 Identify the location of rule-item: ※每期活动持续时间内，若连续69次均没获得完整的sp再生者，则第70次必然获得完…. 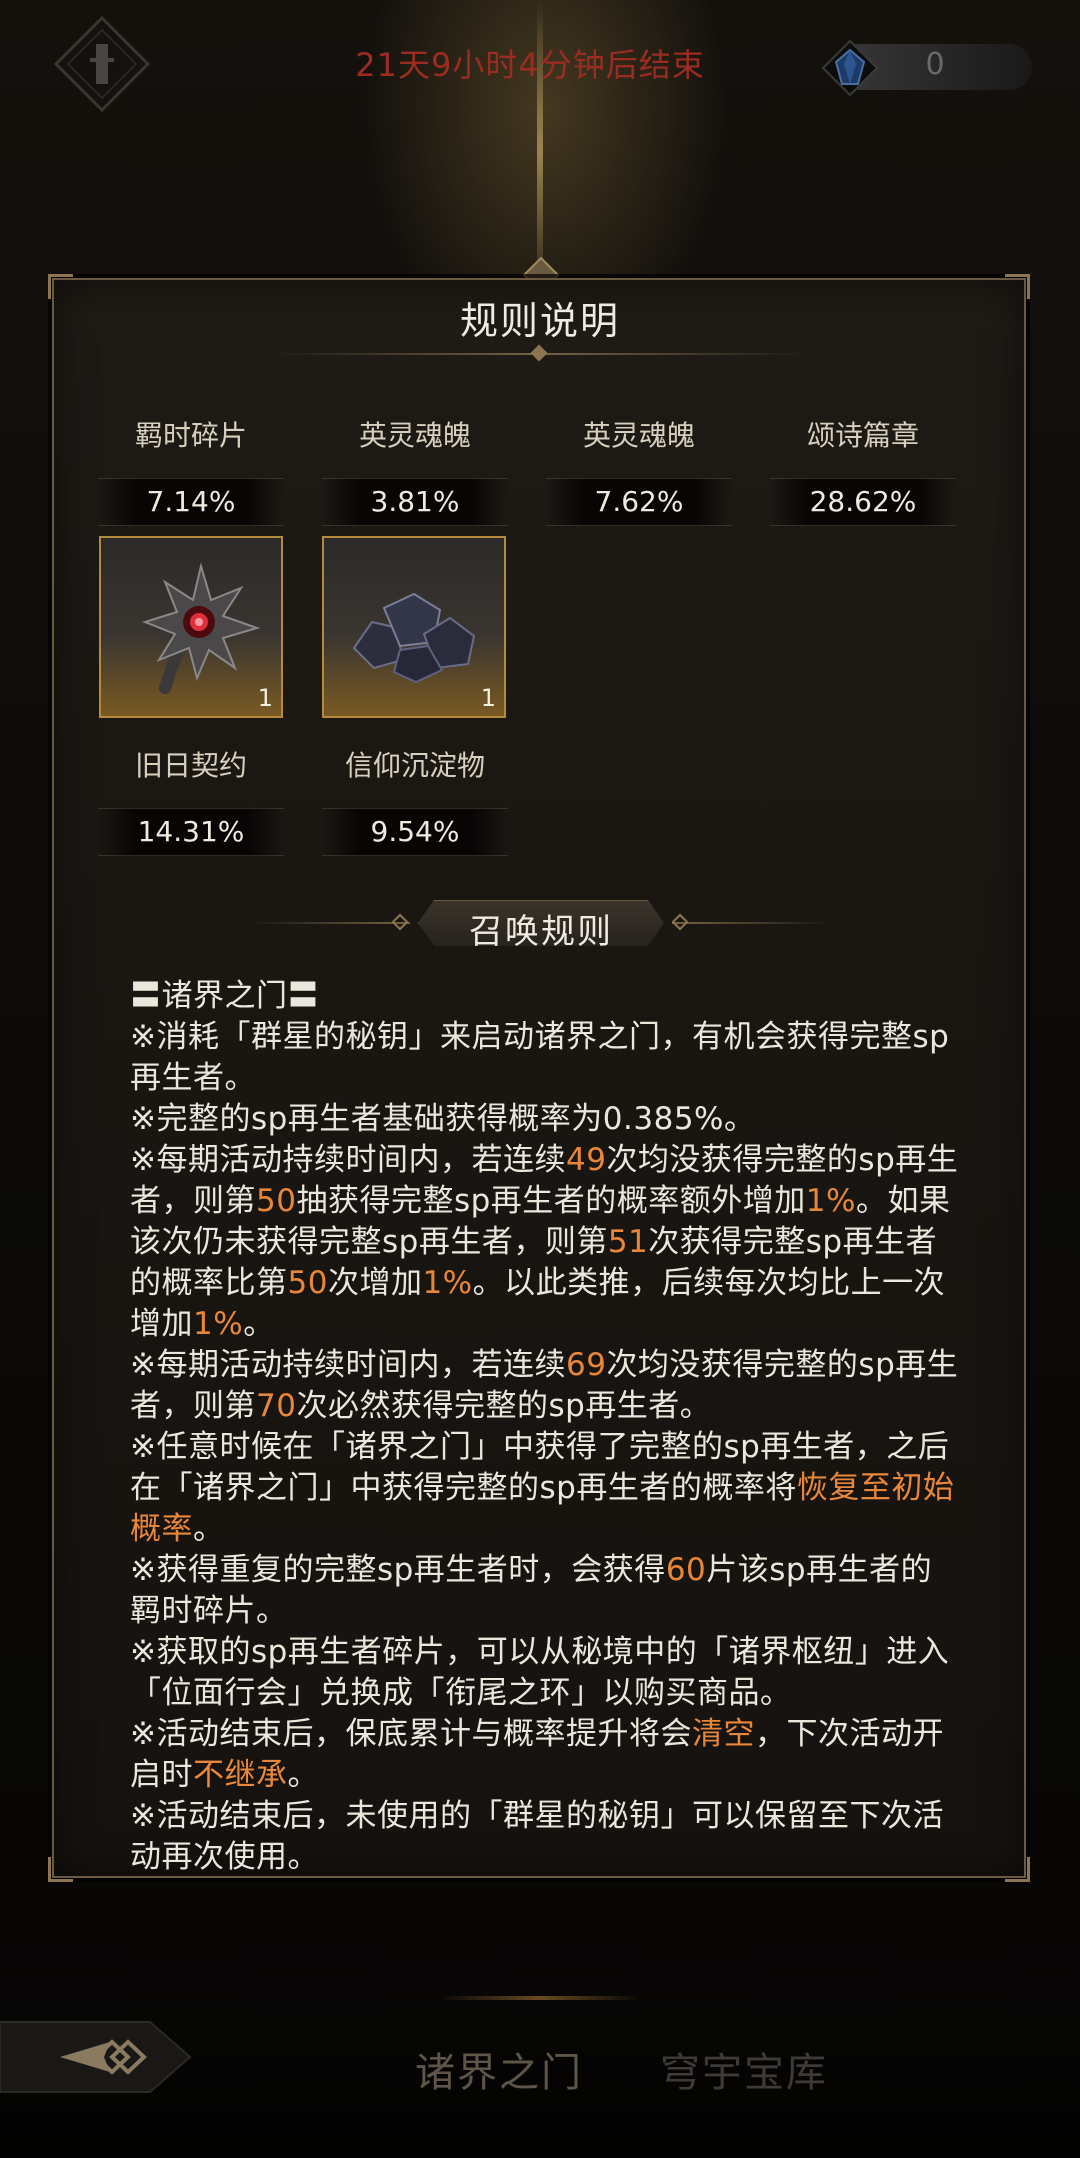
(546, 1386).